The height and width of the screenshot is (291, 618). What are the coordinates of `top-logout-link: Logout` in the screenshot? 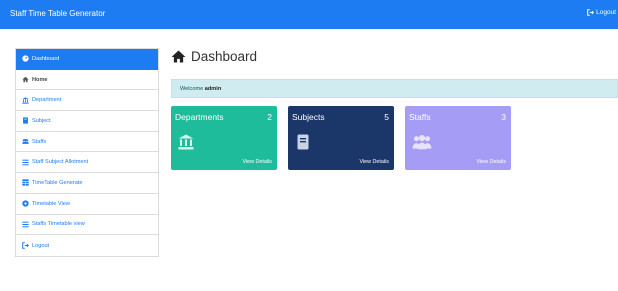 It's located at (601, 12).